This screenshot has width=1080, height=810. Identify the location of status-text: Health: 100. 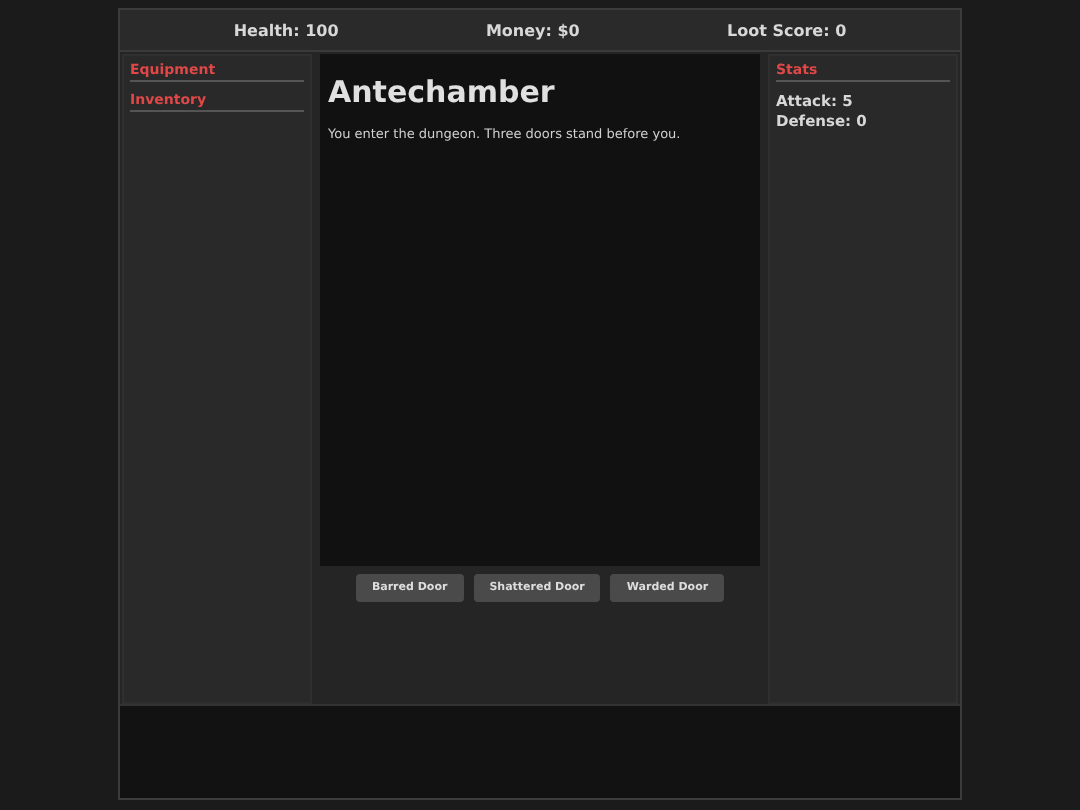
(286, 30).